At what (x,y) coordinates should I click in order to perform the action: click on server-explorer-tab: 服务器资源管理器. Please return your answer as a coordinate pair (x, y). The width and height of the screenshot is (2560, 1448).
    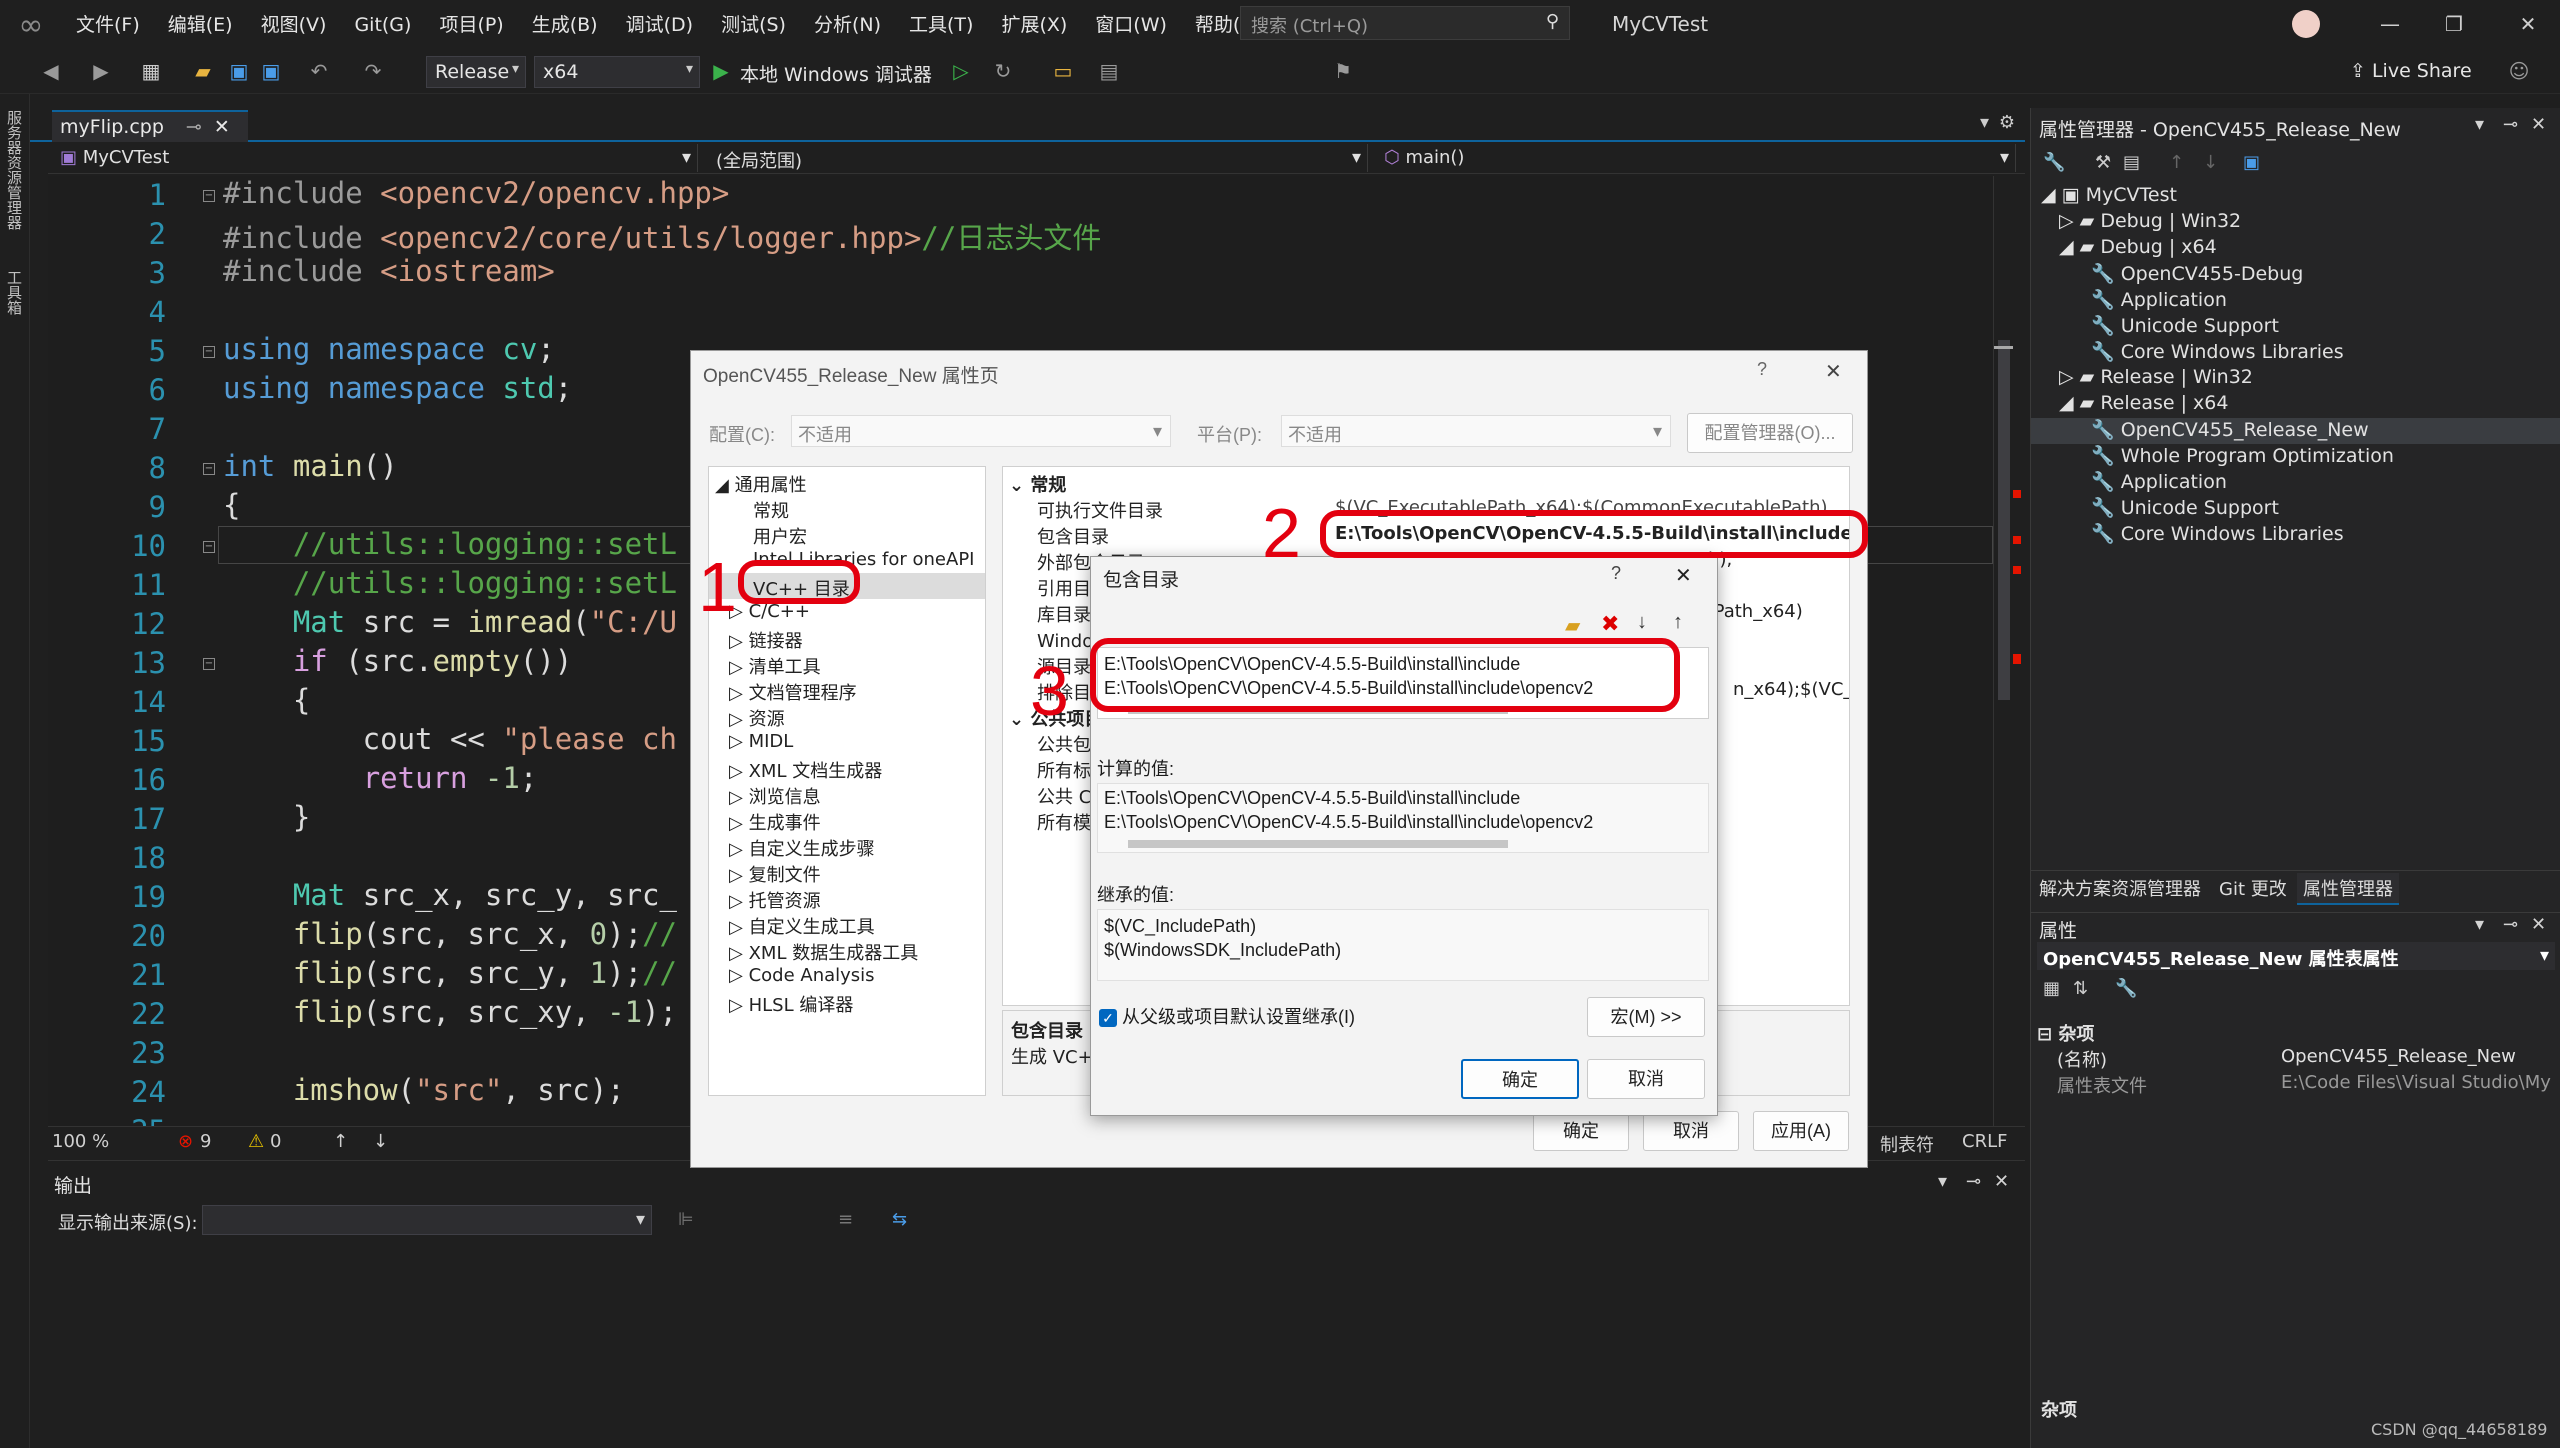
    Looking at the image, I should click on (14, 170).